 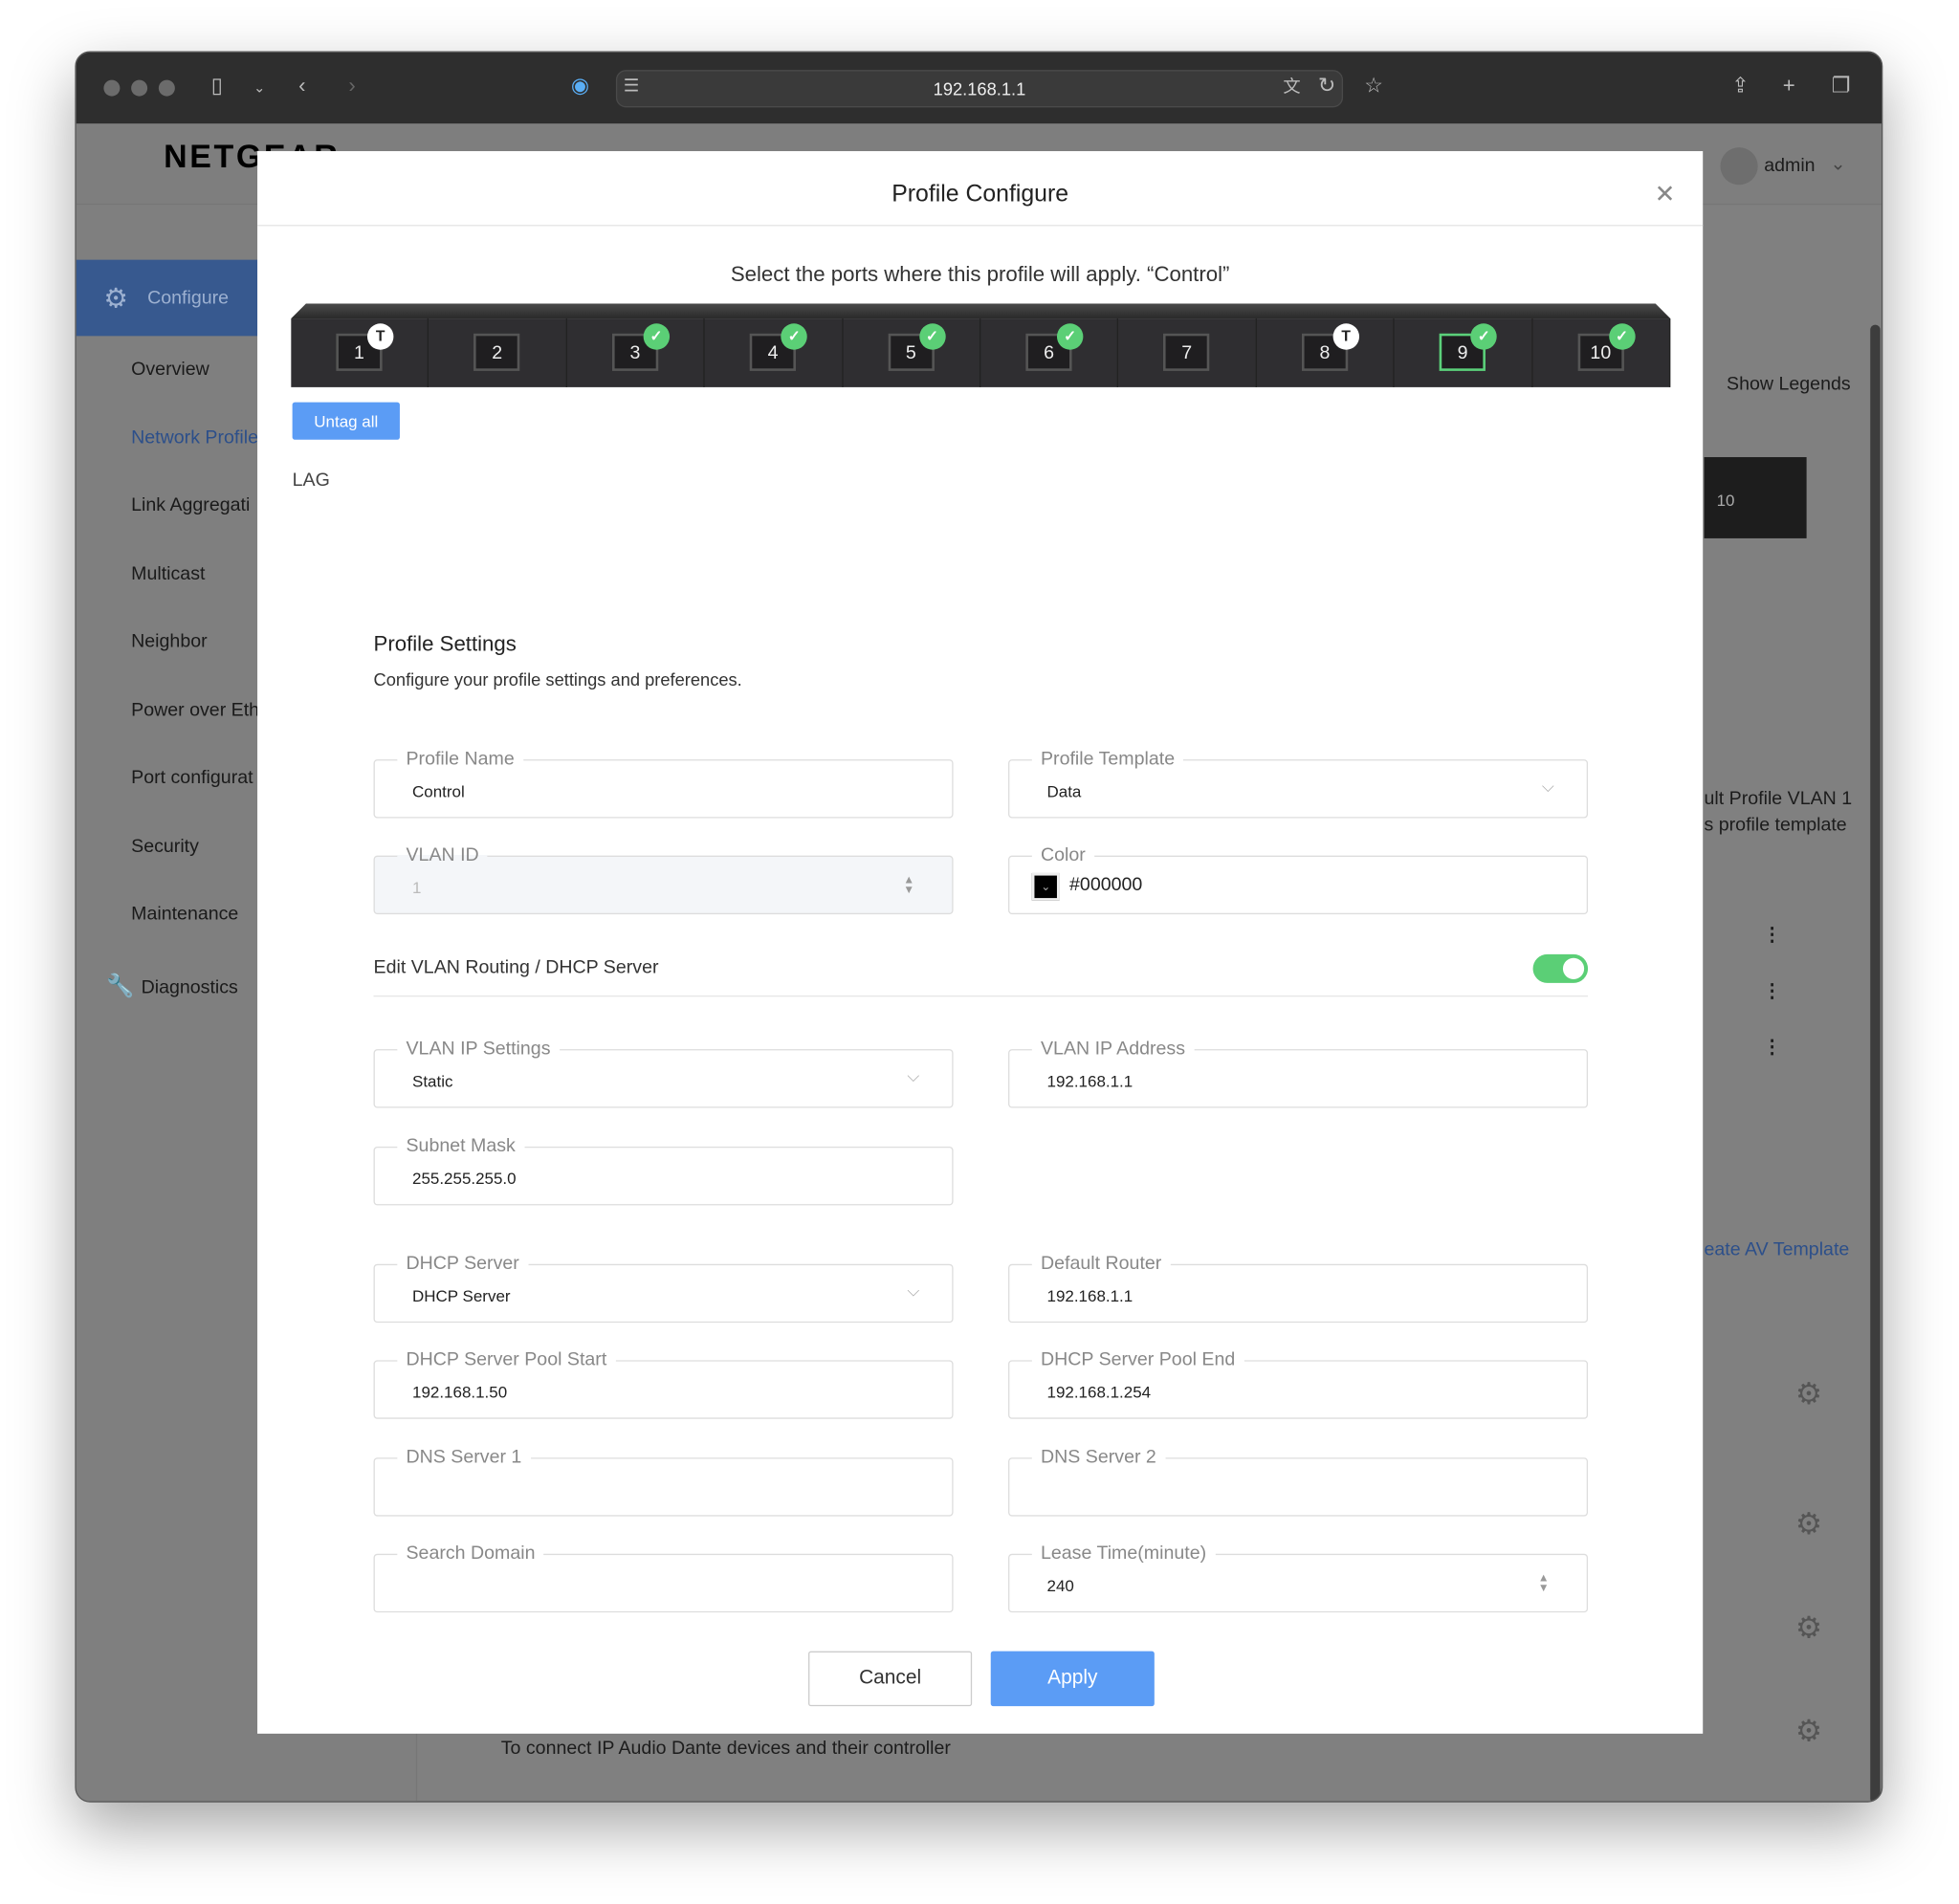 I want to click on create-av-template-link: eate AV Template, so click(x=1777, y=1249).